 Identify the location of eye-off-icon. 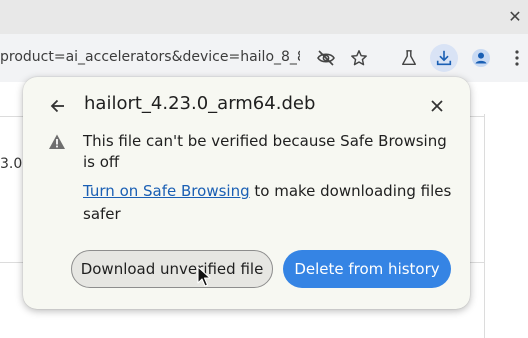
(326, 58).